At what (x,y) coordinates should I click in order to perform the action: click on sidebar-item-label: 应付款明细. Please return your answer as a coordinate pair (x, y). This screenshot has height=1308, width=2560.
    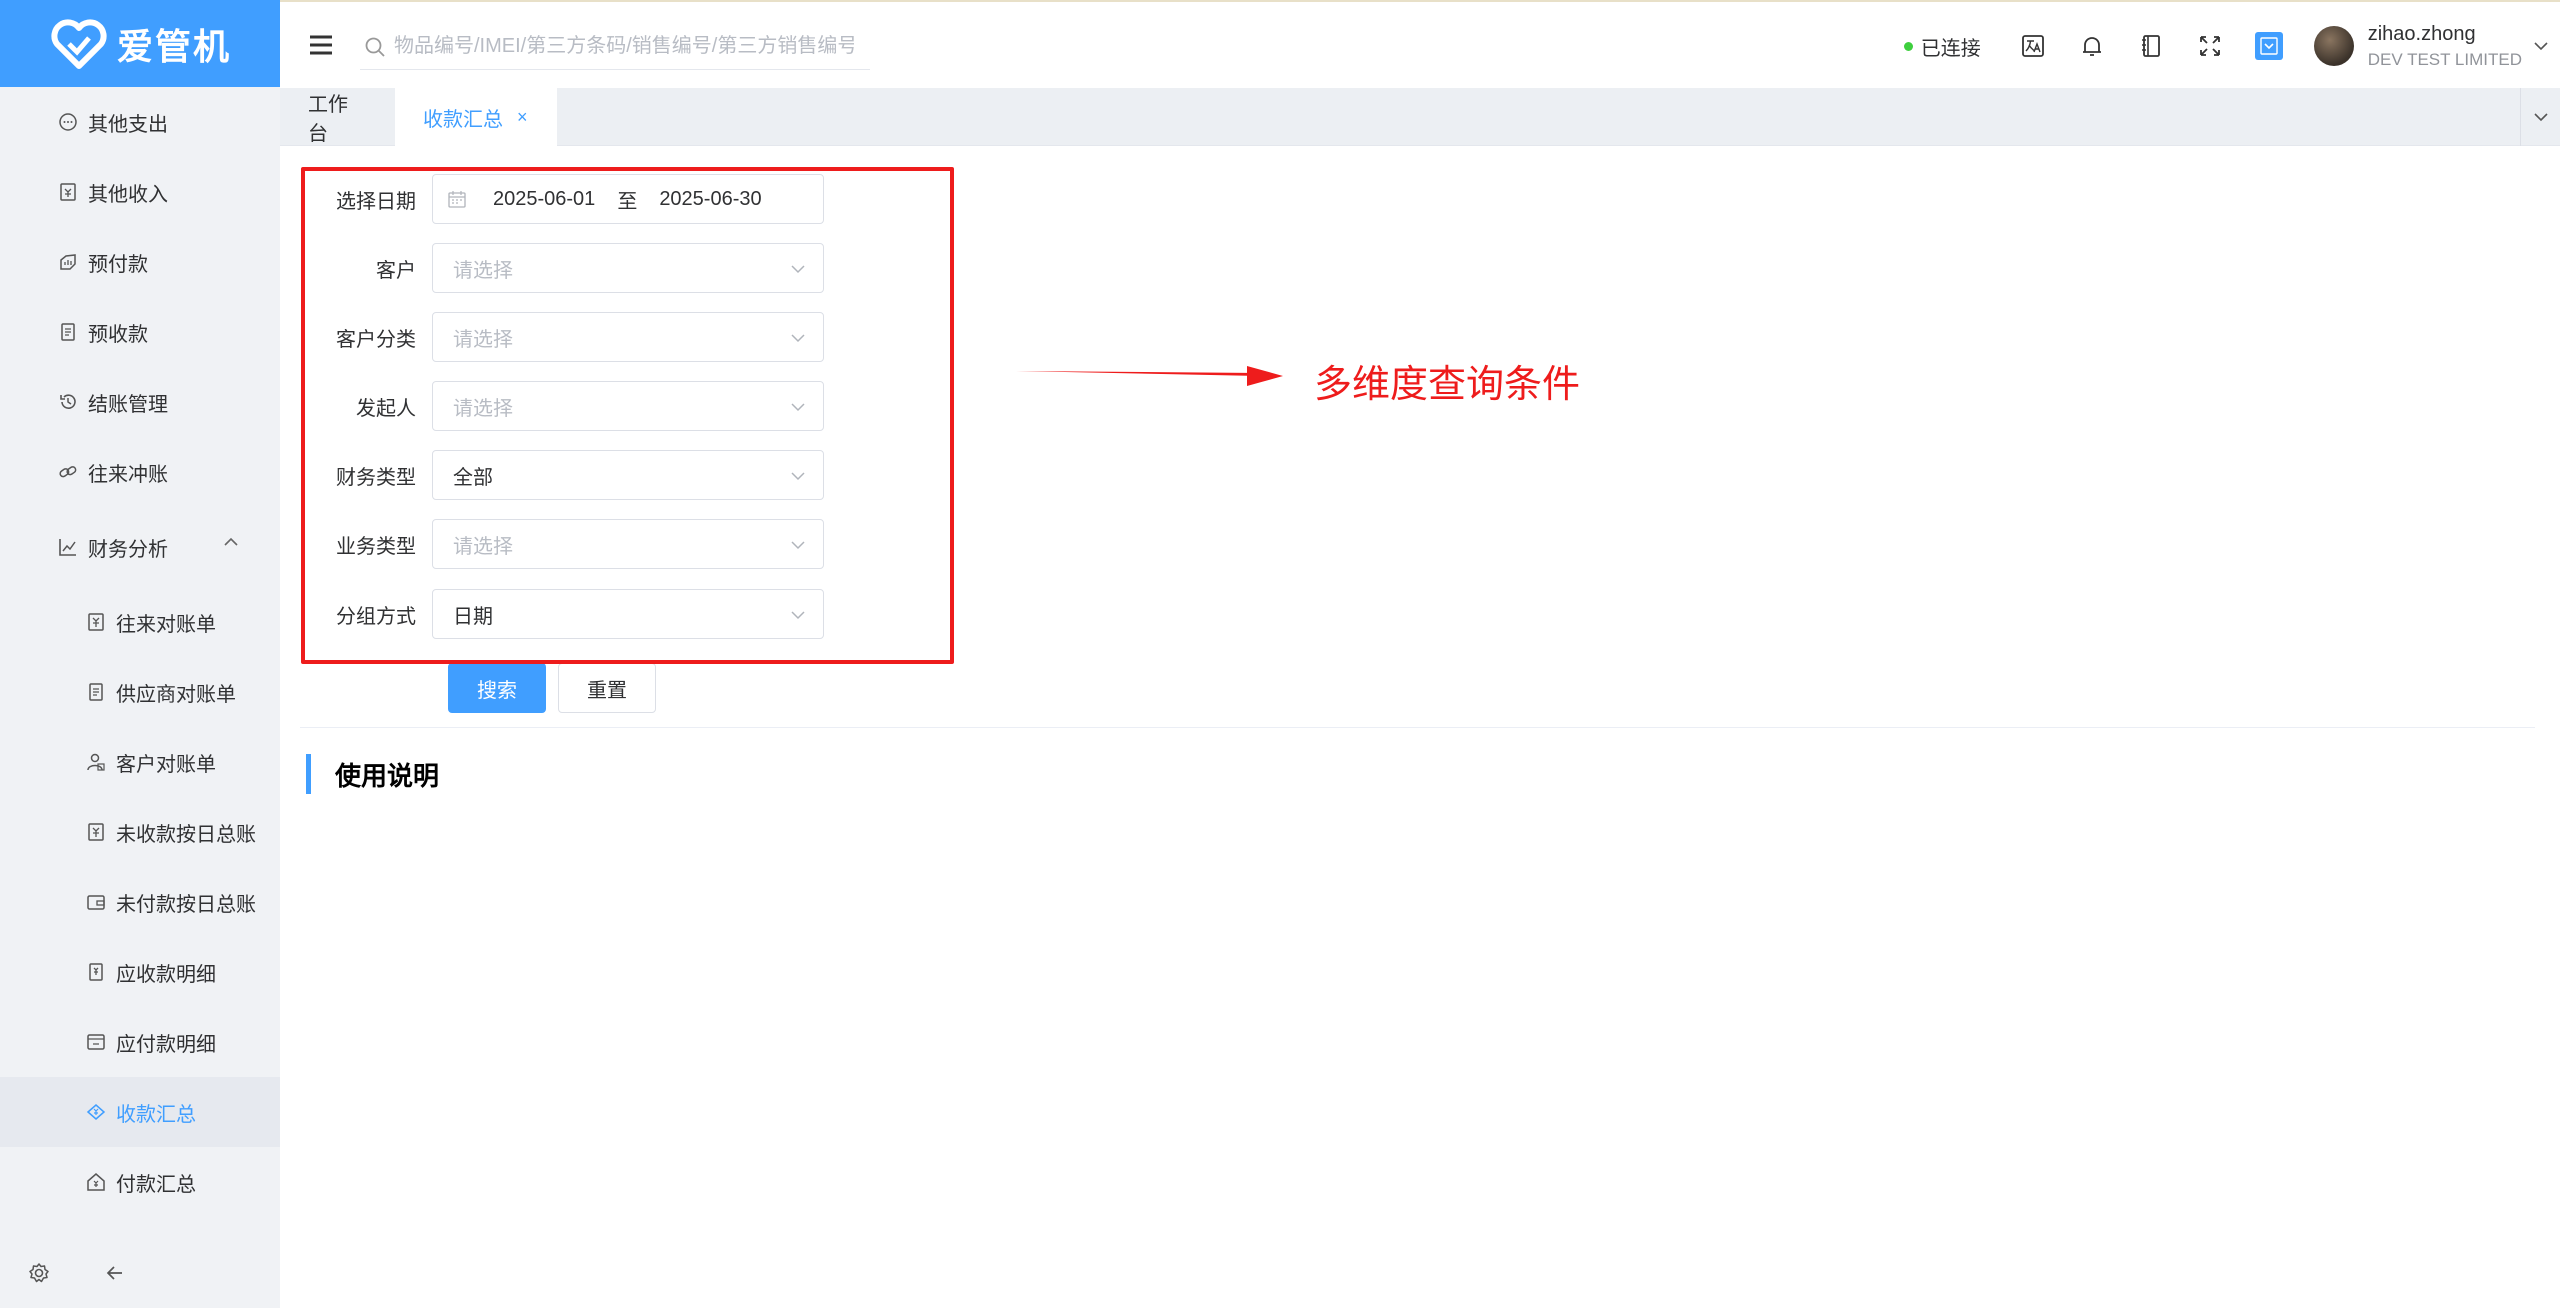
    Looking at the image, I should click on (166, 1044).